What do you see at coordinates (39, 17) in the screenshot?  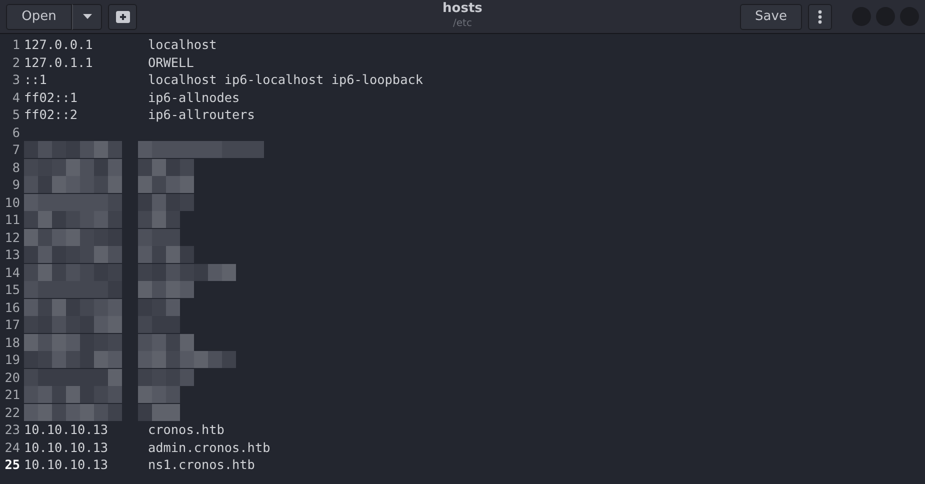 I see `open-button: Open` at bounding box center [39, 17].